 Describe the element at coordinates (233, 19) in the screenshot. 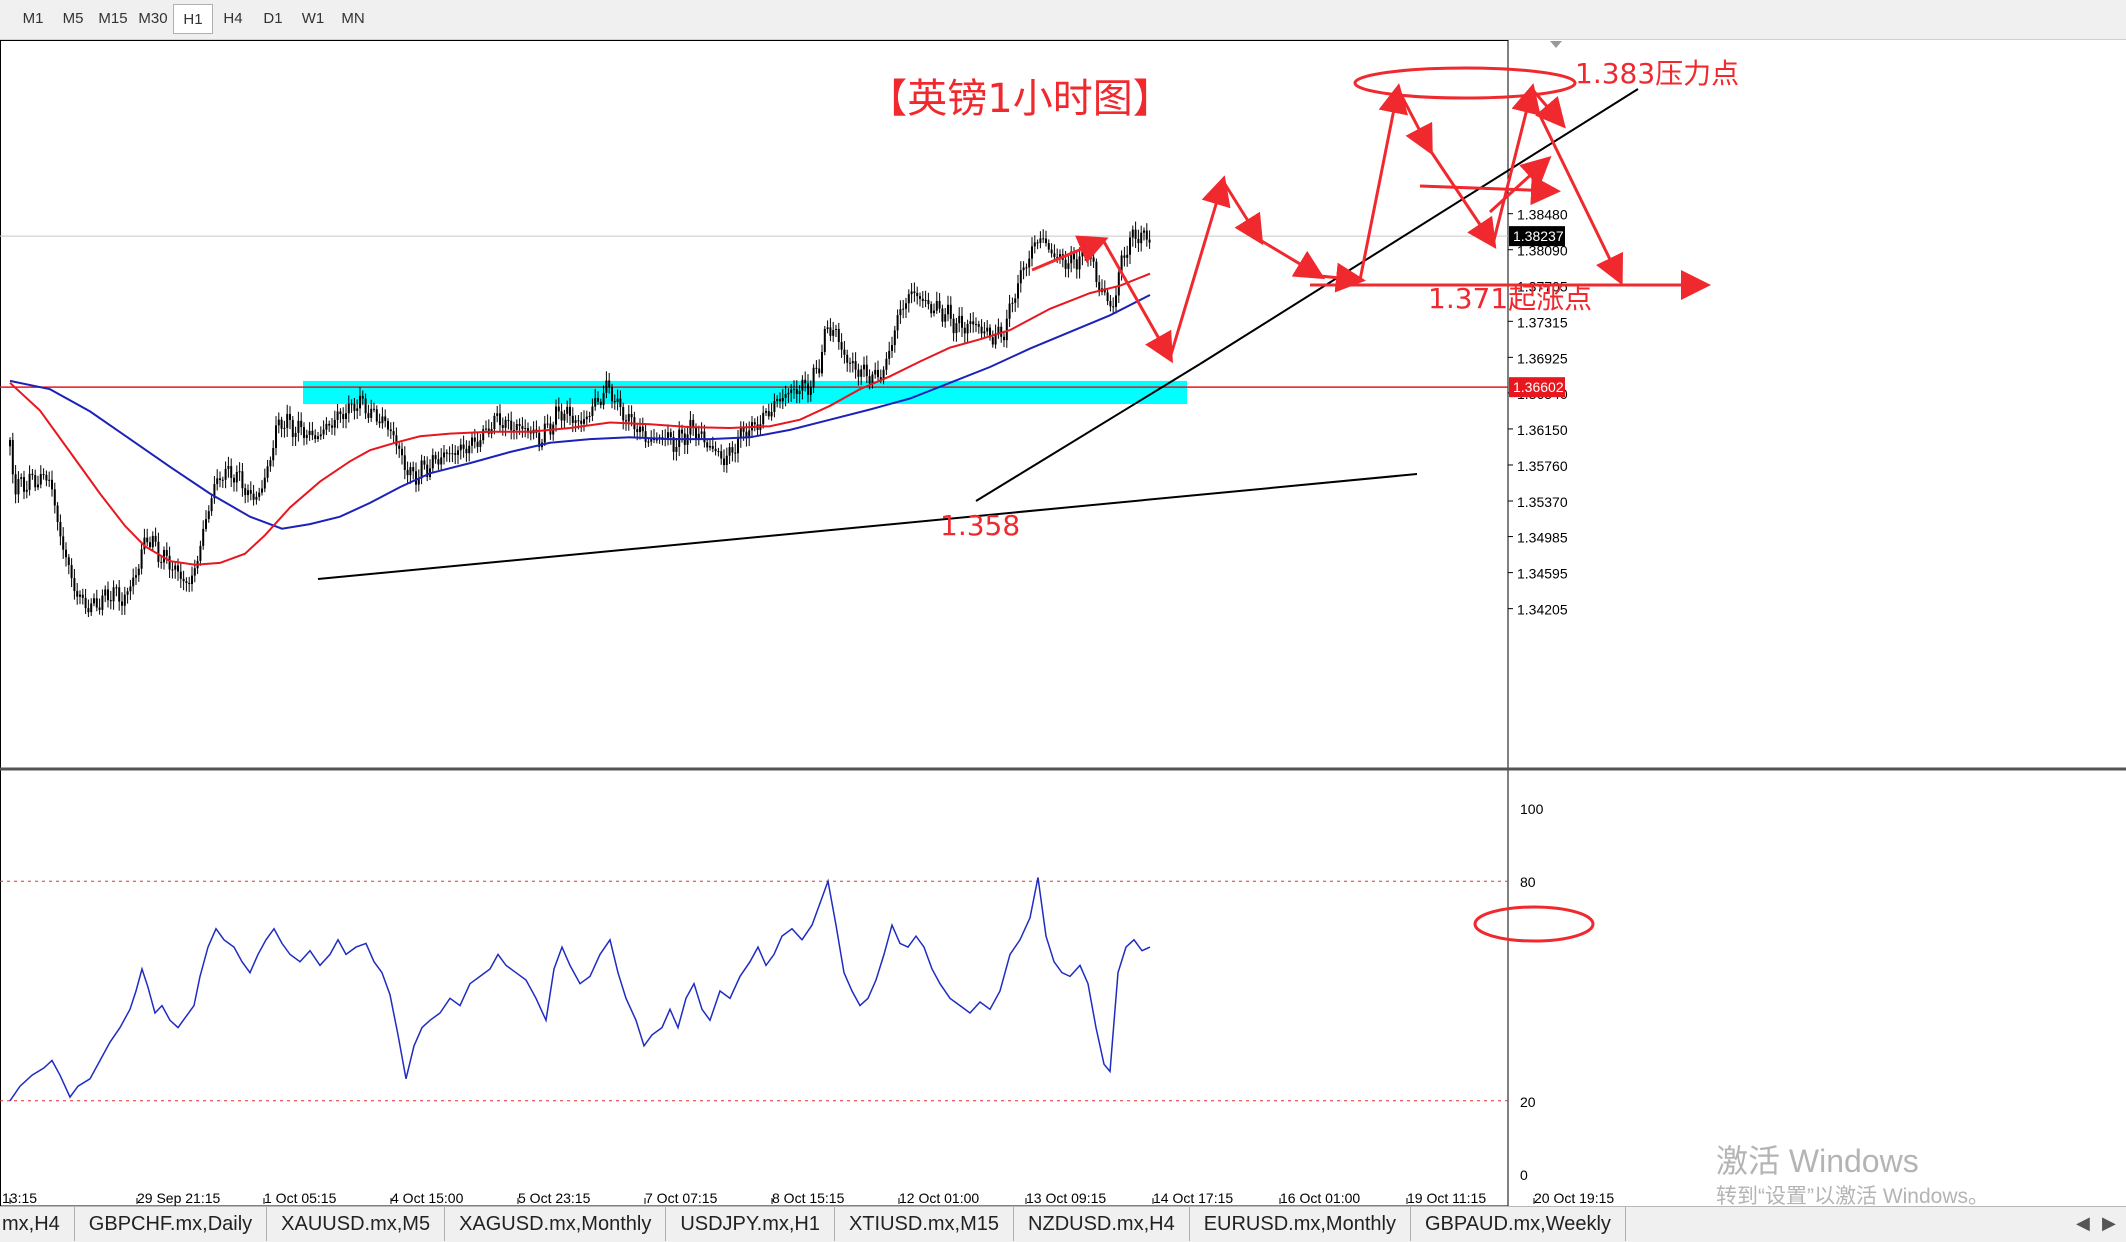

I see `timeframe-button-h4: H4` at that location.